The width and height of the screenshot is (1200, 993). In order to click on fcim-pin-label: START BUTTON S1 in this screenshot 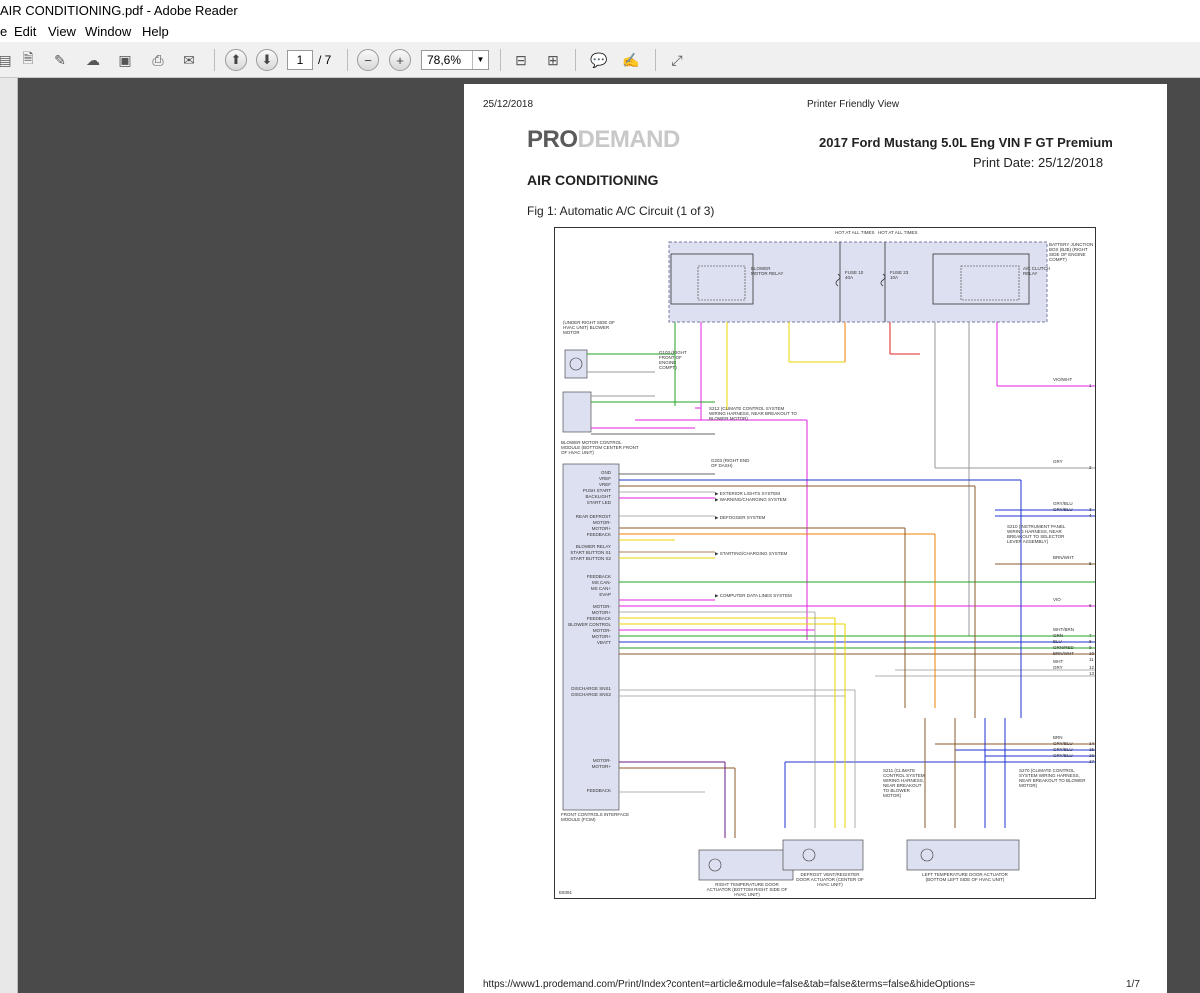, I will do `click(590, 552)`.